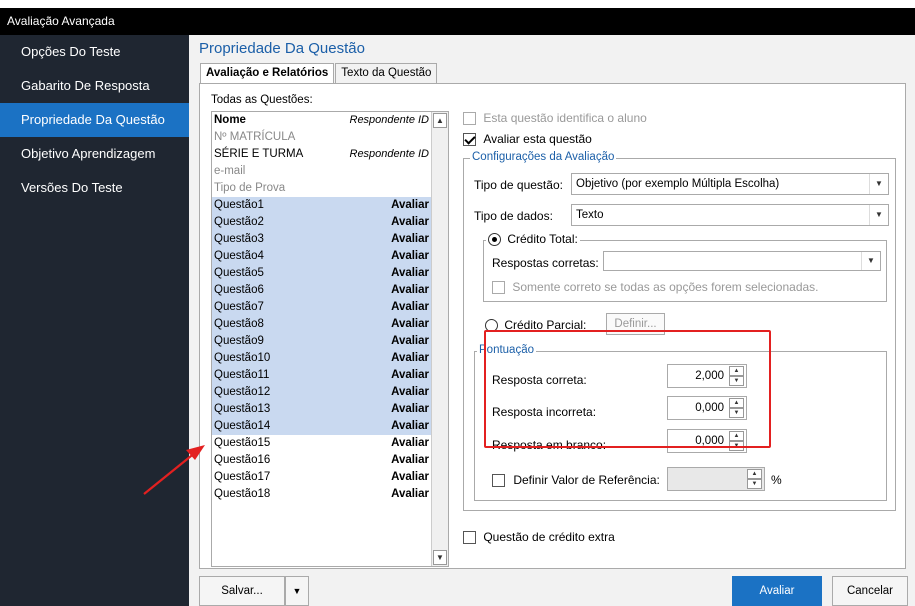 This screenshot has width=915, height=606. I want to click on data-type-label: Tipo de dados:, so click(513, 216).